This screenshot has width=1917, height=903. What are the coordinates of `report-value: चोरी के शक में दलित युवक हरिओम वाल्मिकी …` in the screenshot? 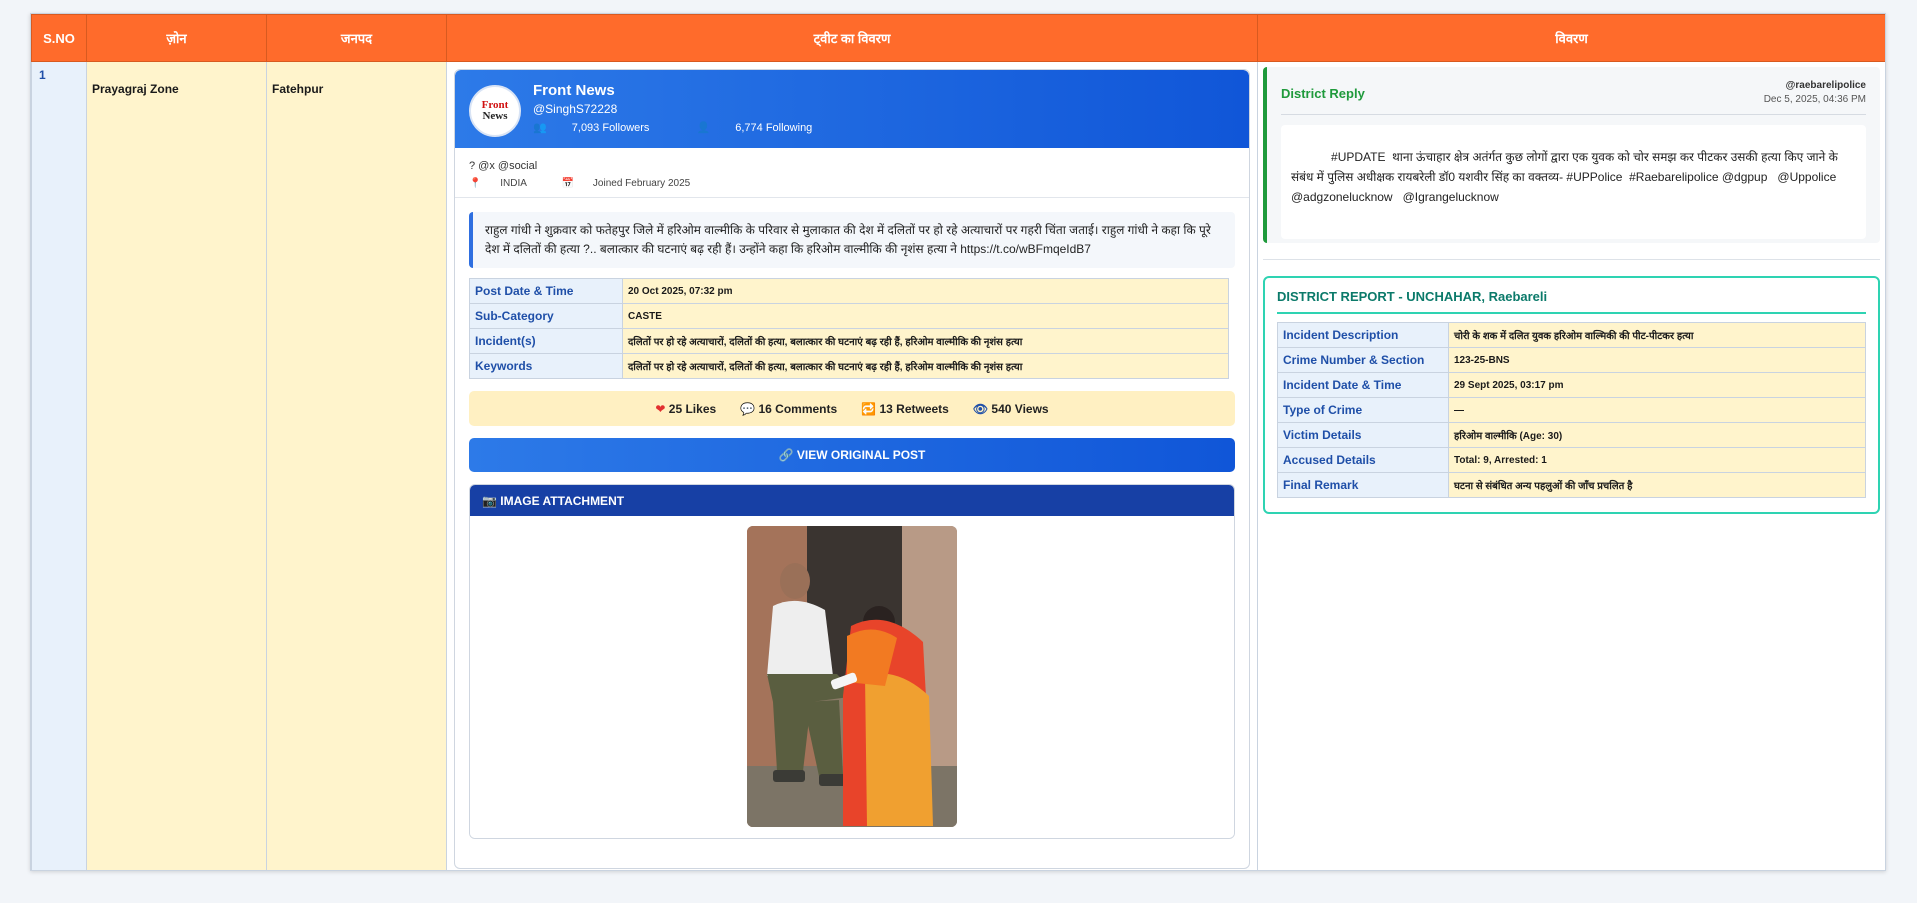 It's located at (1657, 335).